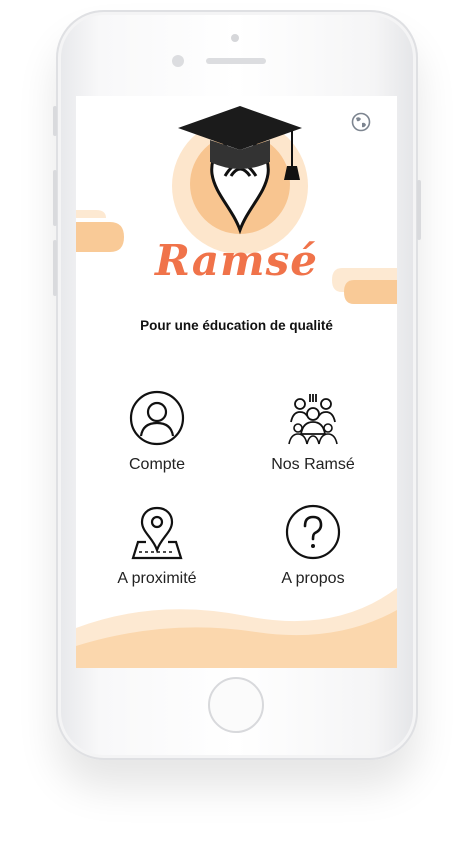  I want to click on user-icon, so click(157, 418).